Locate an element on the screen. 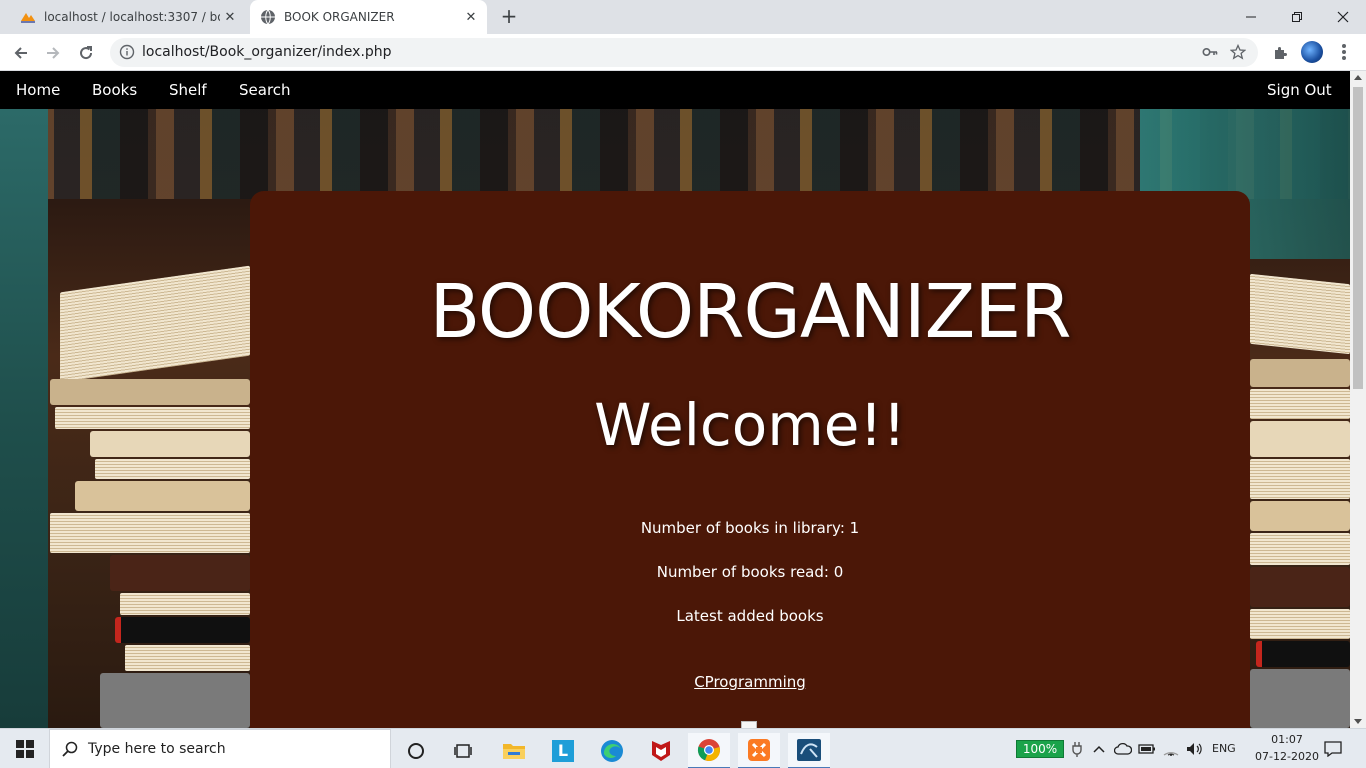  nav-books: Books is located at coordinates (114, 90).